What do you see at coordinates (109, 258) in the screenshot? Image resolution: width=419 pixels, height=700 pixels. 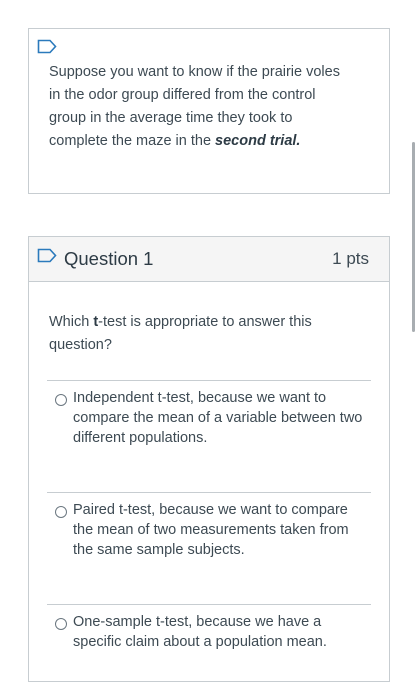 I see `question-title: Question 1` at bounding box center [109, 258].